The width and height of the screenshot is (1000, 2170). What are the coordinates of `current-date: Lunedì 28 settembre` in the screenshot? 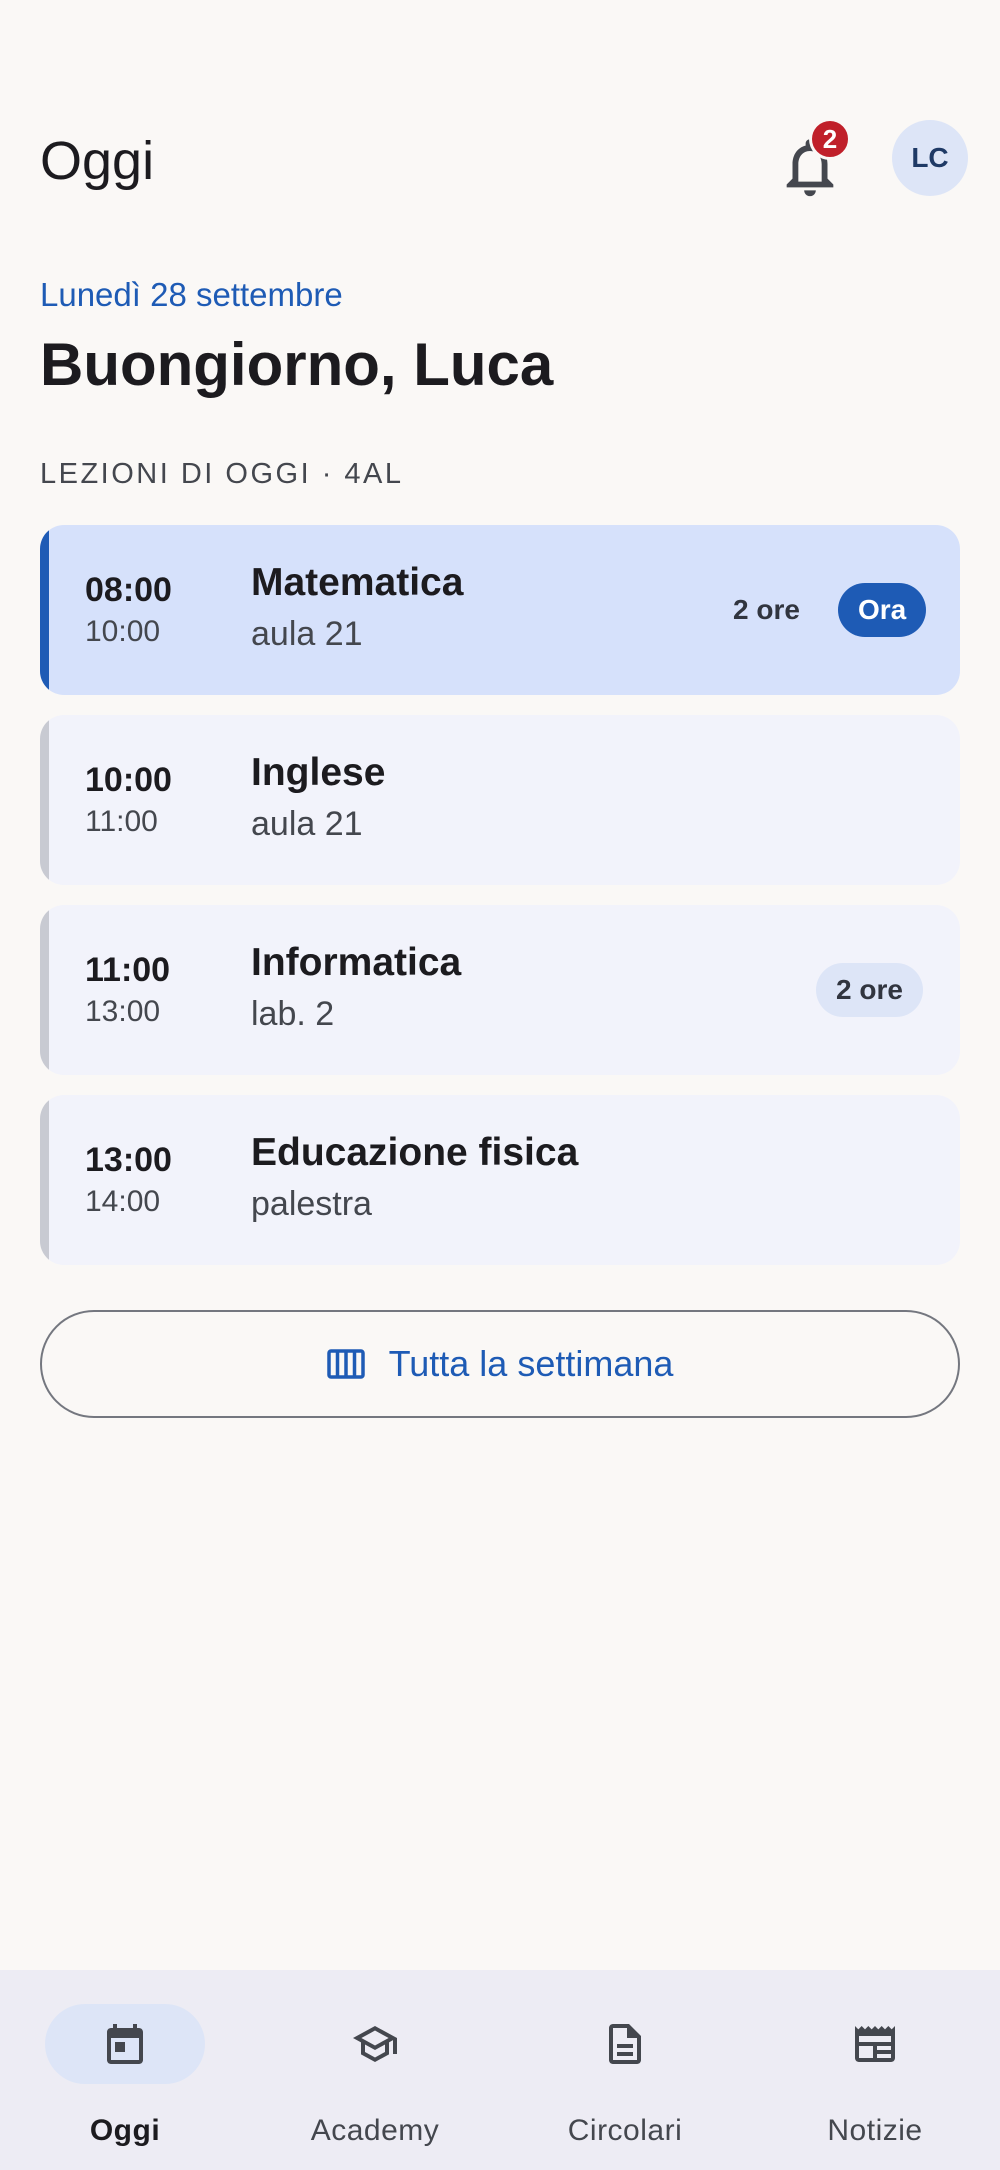 It's located at (191, 294).